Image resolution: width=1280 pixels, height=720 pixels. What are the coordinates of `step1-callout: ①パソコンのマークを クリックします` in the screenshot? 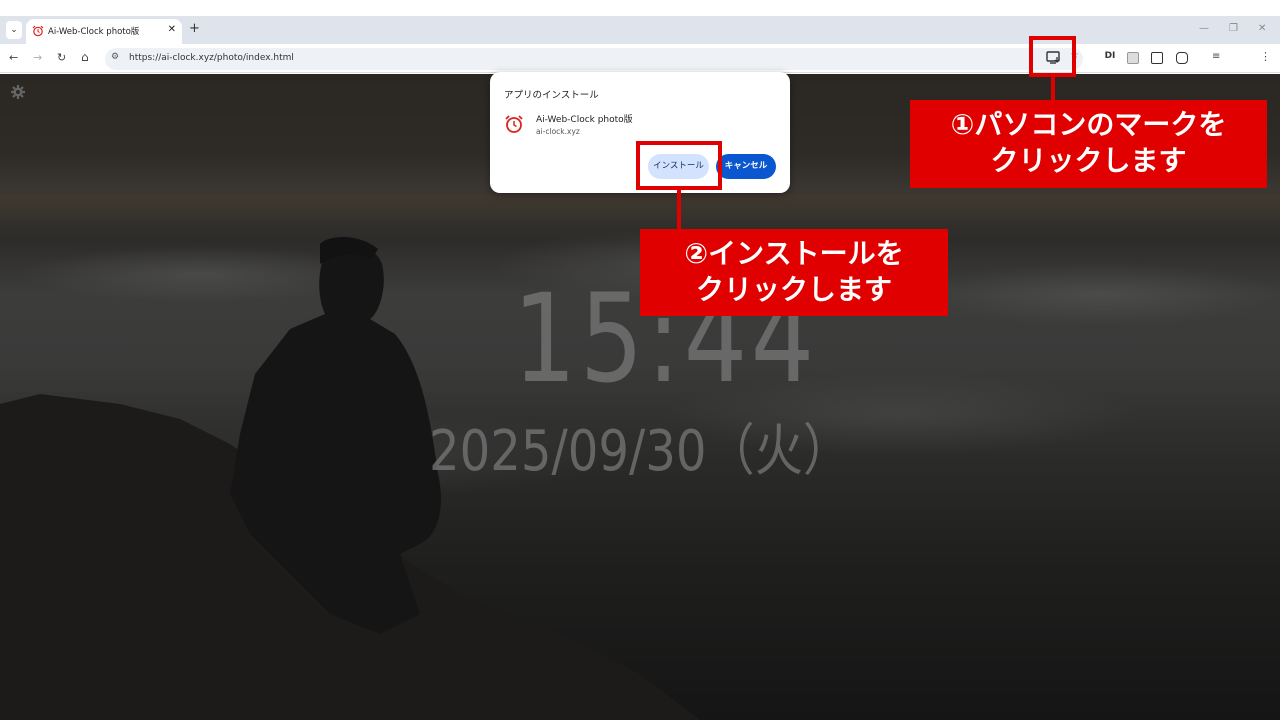 It's located at (1088, 144).